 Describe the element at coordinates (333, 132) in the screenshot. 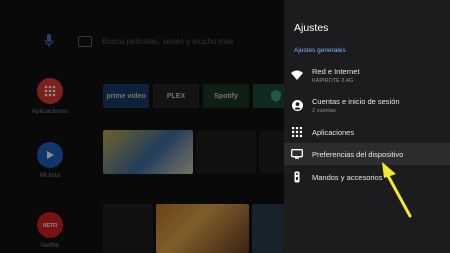

I see `menu-item-label: Aplicaciones` at that location.